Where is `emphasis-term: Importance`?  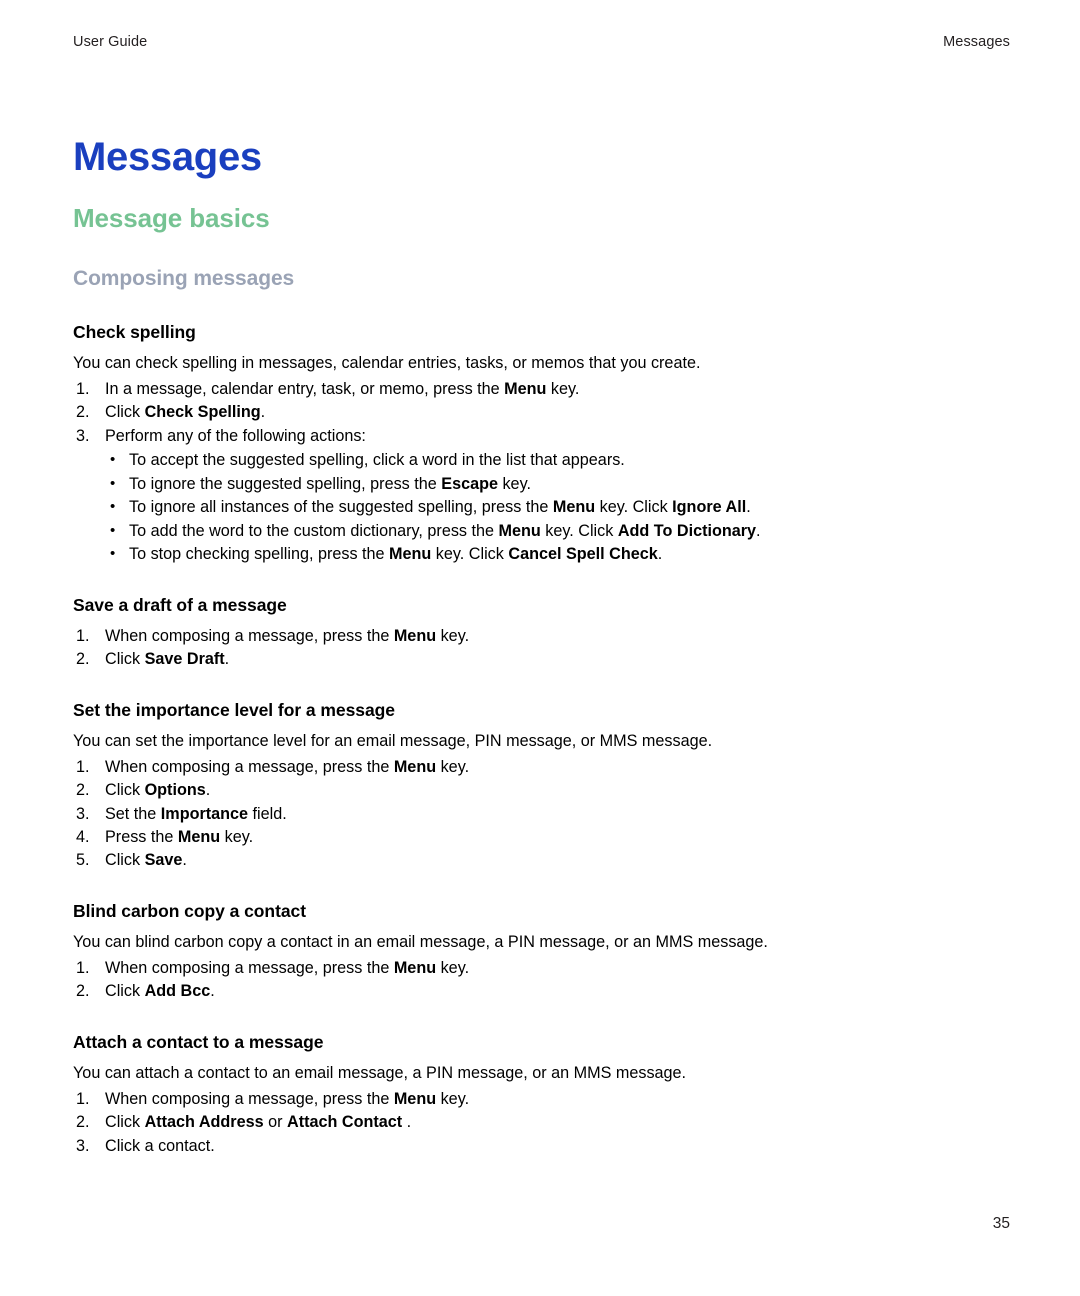 emphasis-term: Importance is located at coordinates (204, 813).